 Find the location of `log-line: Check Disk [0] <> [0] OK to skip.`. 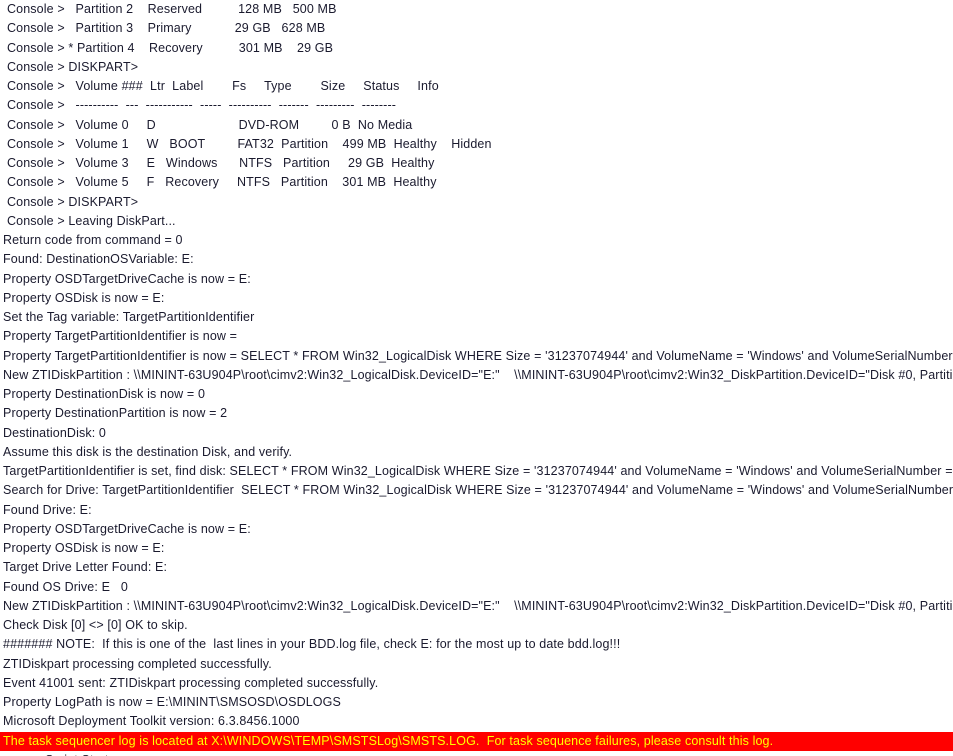

log-line: Check Disk [0] <> [0] OK to skip. is located at coordinates (95, 625).